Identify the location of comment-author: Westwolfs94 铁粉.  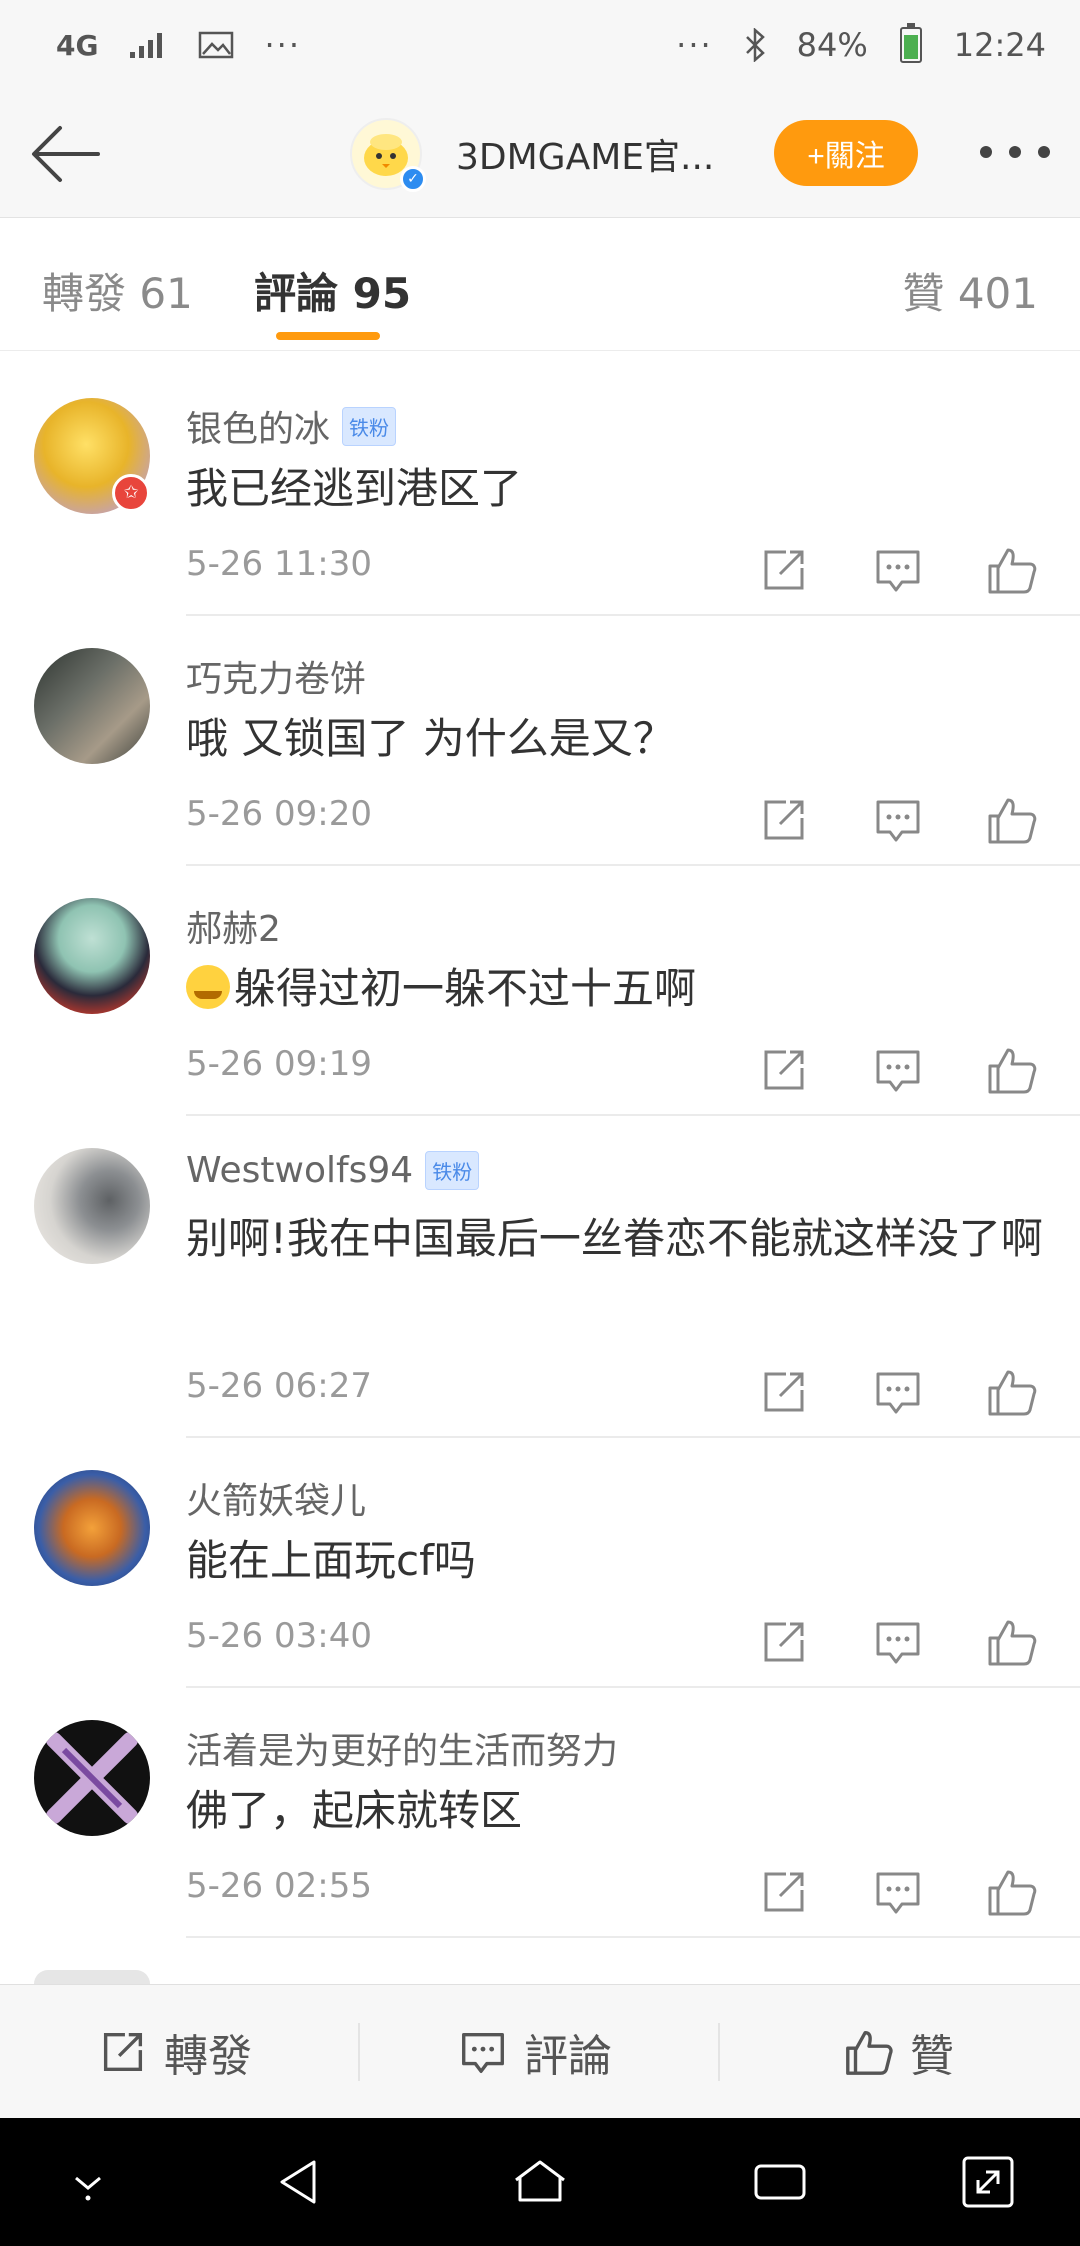
(333, 1170).